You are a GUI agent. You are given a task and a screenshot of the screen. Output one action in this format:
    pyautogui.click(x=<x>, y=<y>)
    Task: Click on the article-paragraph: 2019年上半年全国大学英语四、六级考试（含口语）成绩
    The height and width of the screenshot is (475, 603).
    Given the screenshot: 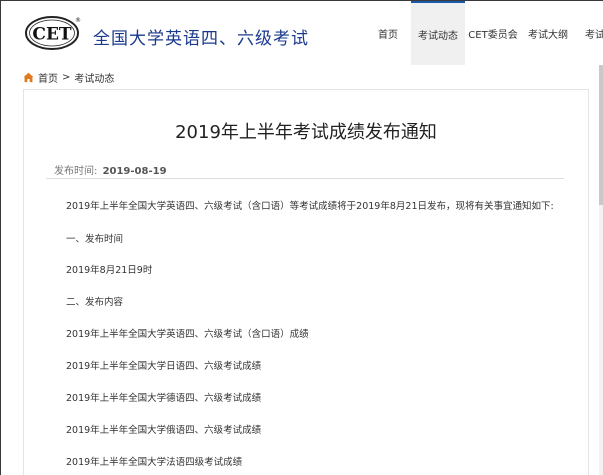 What is the action you would take?
    pyautogui.click(x=187, y=334)
    